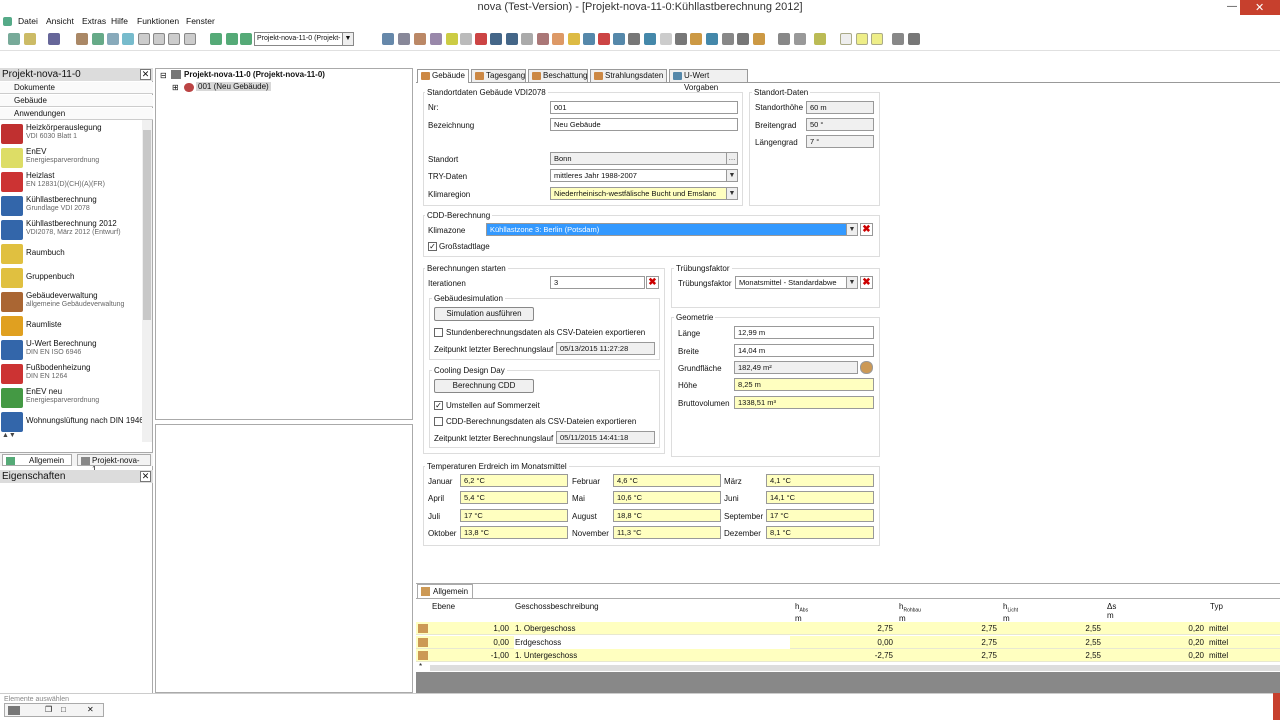 Image resolution: width=1280 pixels, height=720 pixels. Describe the element at coordinates (820, 480) in the screenshot. I see `month-temp-field: 4,1 °C` at that location.